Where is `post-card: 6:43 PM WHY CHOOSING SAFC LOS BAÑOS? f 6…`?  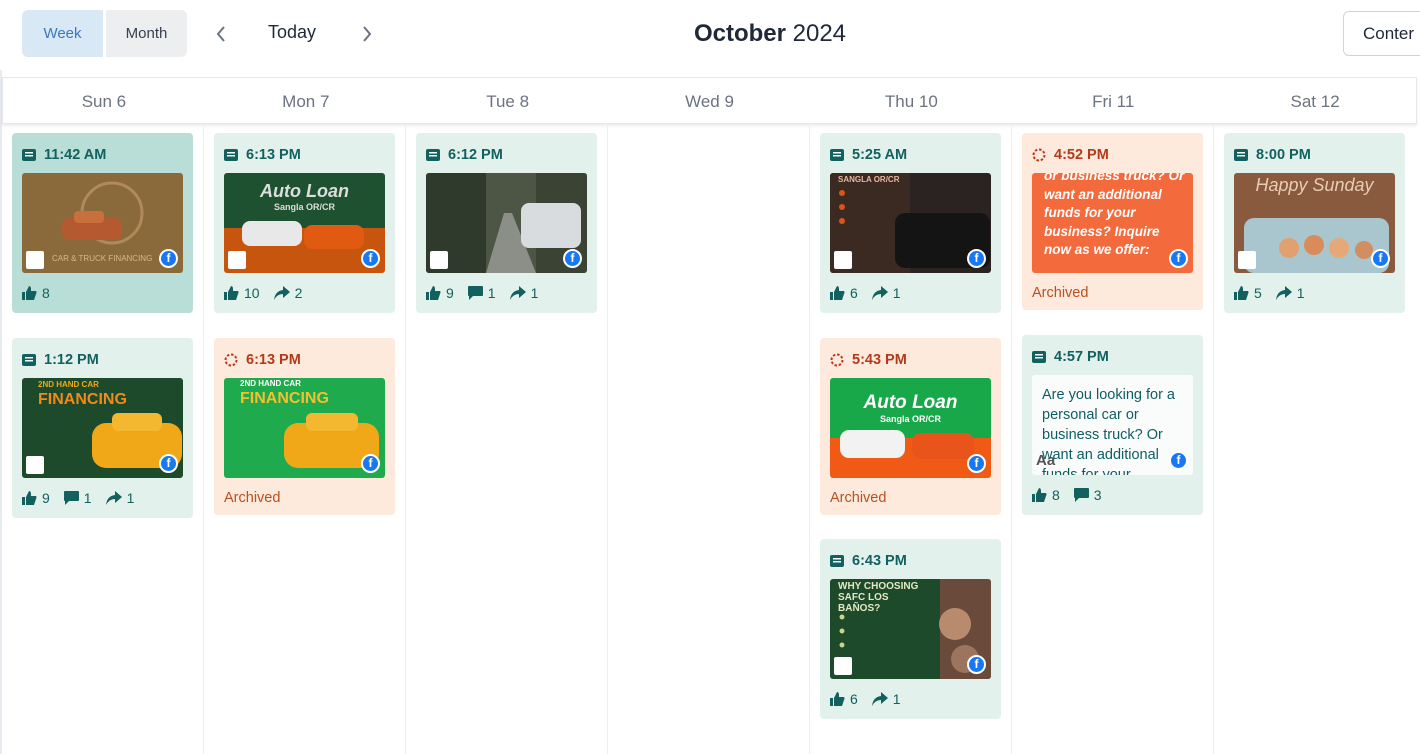 post-card: 6:43 PM WHY CHOOSING SAFC LOS BAÑOS? f 6… is located at coordinates (910, 629).